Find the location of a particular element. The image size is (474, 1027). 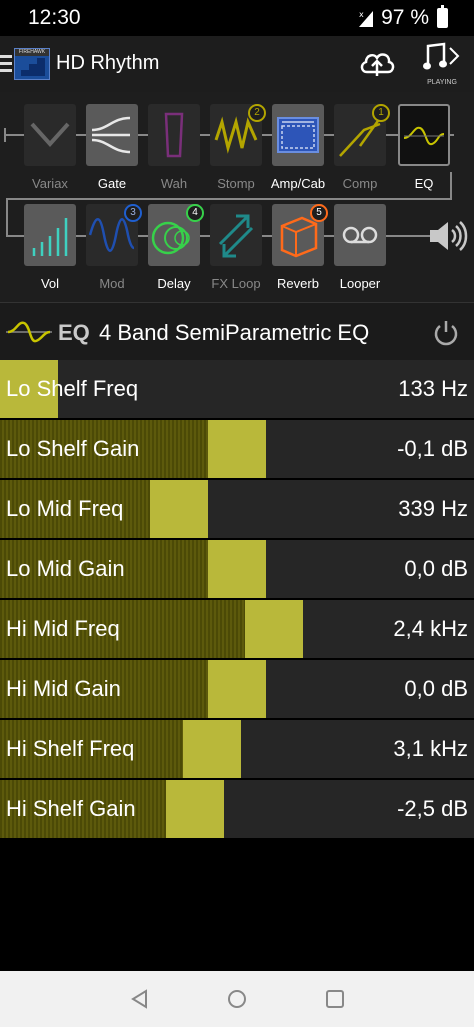

recents-icon is located at coordinates (335, 999).